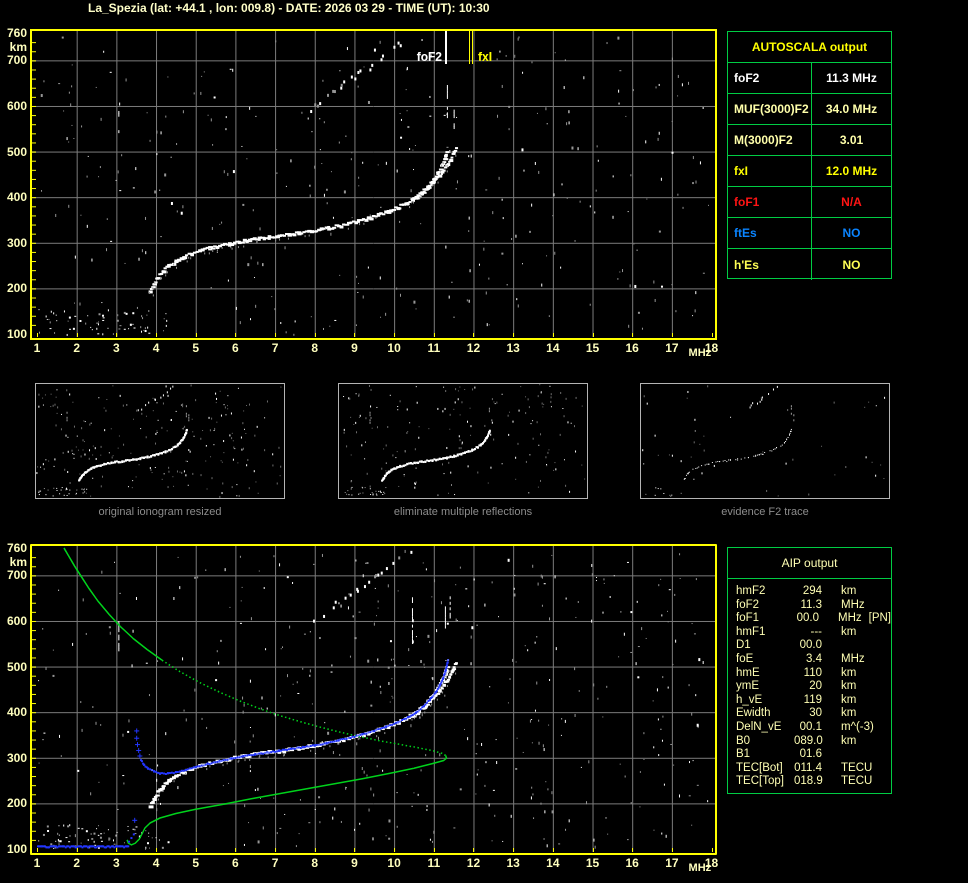 This screenshot has width=968, height=883. What do you see at coordinates (770, 78) in the screenshot?
I see `parameter-label: foF2` at bounding box center [770, 78].